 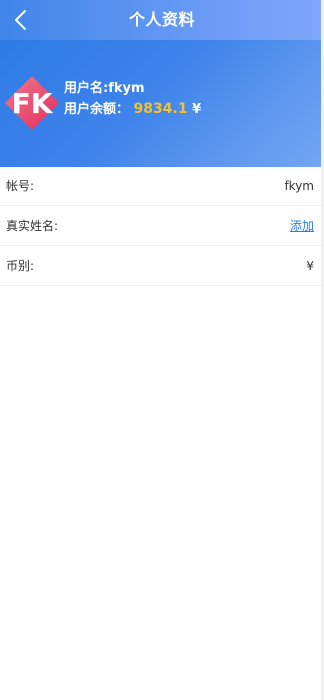 What do you see at coordinates (302, 226) in the screenshot?
I see `add-real-name-link: 添加` at bounding box center [302, 226].